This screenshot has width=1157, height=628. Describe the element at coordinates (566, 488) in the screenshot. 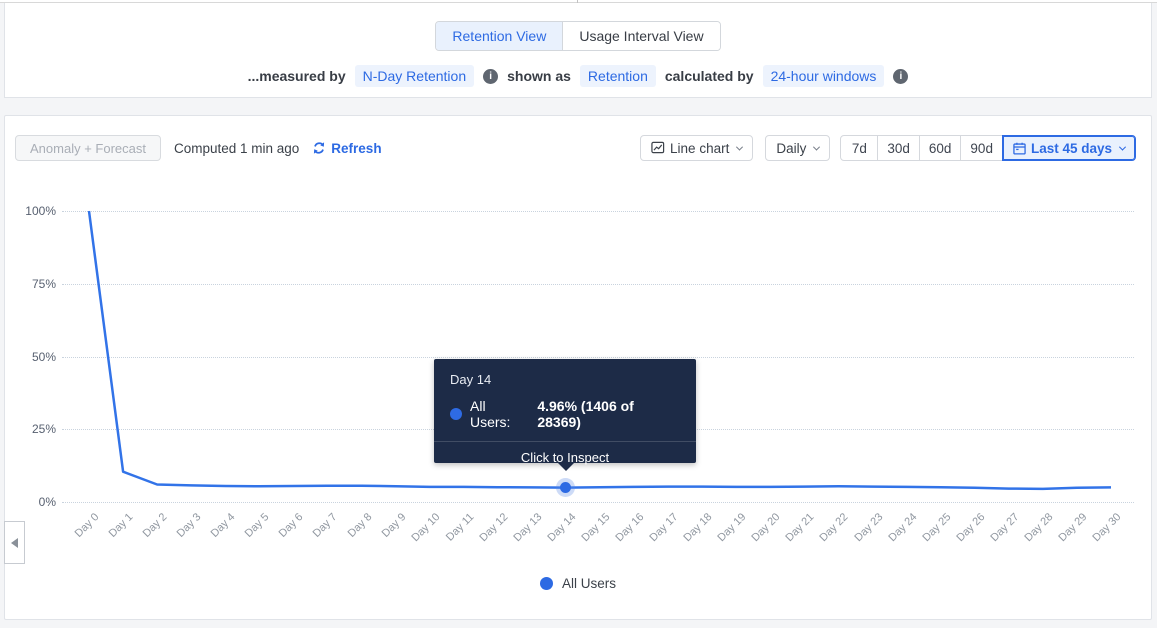

I see `highlighted-data-point` at that location.